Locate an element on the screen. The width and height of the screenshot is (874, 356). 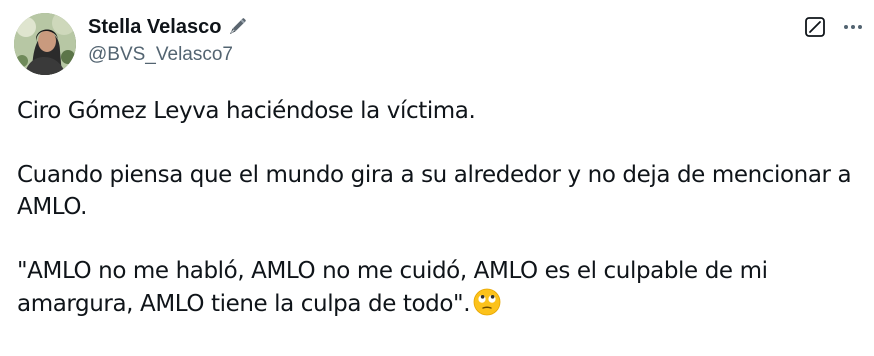
more-icon is located at coordinates (853, 27).